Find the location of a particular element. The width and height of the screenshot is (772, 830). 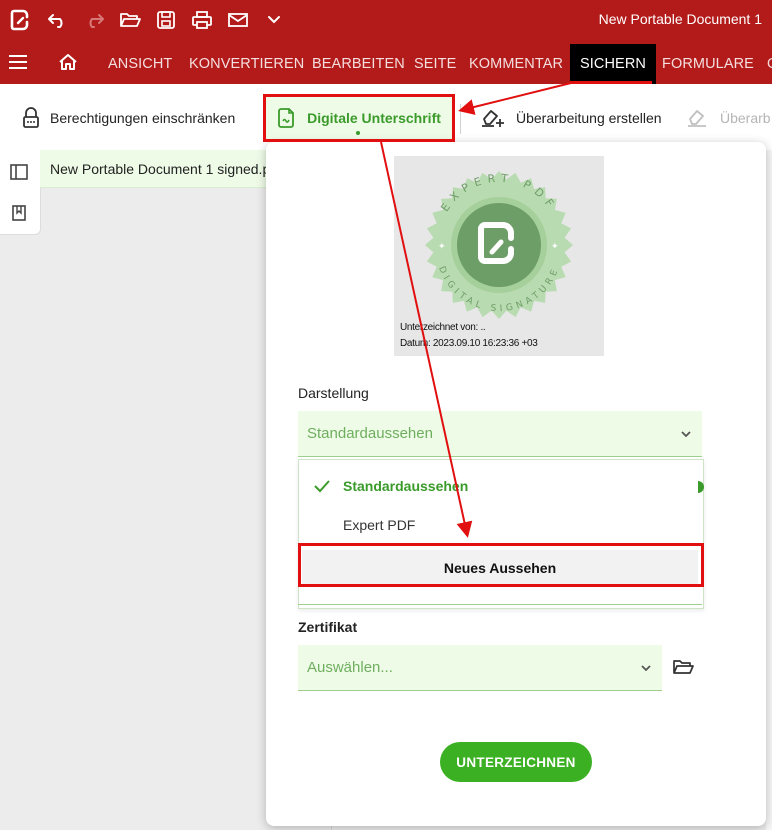

panel-toggle-icon is located at coordinates (19, 172).